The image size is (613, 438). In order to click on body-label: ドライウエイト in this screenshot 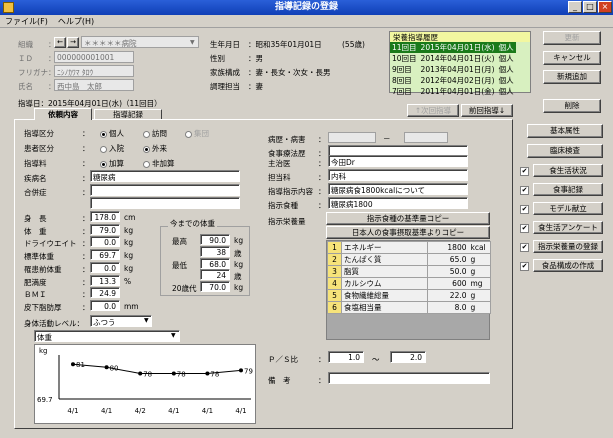, I will do `click(50, 244)`.